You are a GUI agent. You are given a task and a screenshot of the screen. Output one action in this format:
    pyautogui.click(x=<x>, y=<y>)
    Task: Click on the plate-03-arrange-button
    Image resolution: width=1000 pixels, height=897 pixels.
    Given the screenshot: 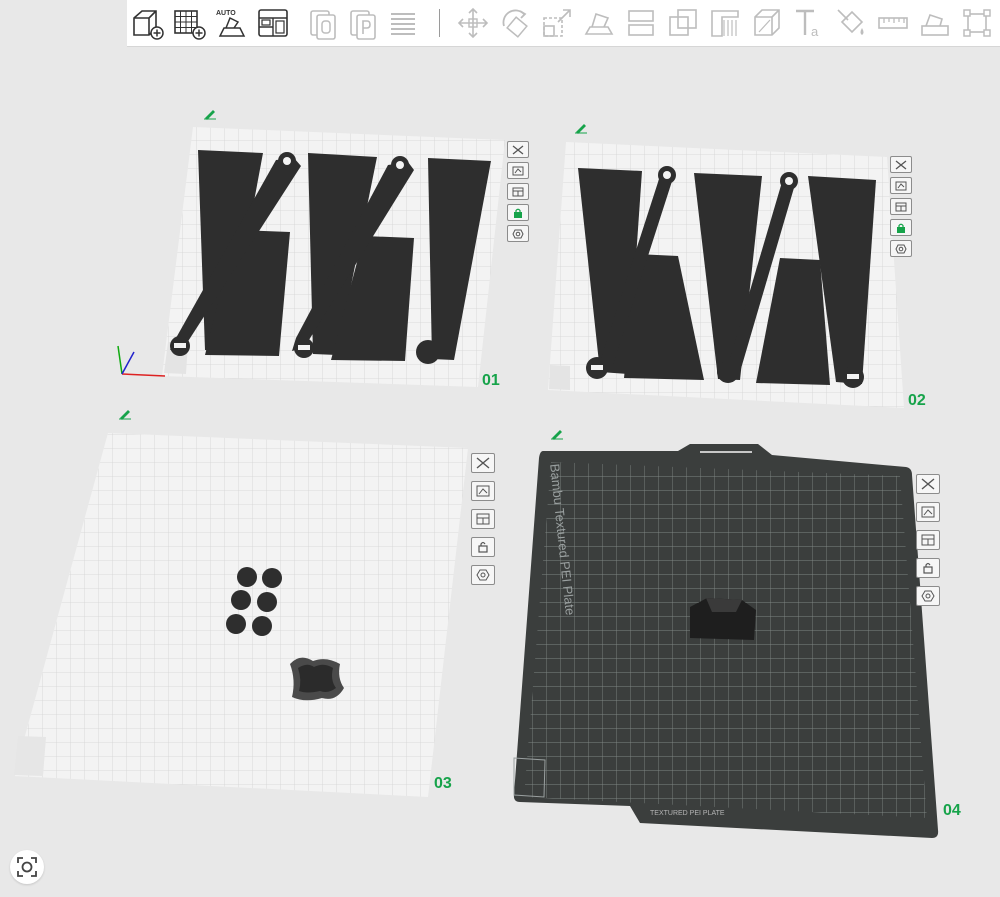 What is the action you would take?
    pyautogui.click(x=483, y=519)
    